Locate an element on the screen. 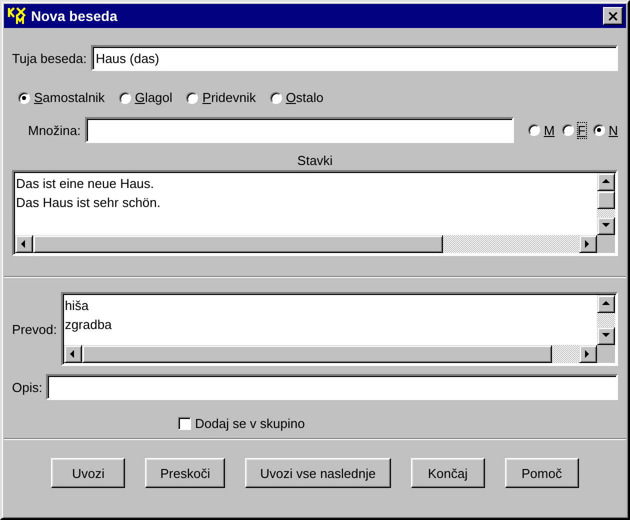  list-line: Das ist eine neue Haus. is located at coordinates (86, 184).